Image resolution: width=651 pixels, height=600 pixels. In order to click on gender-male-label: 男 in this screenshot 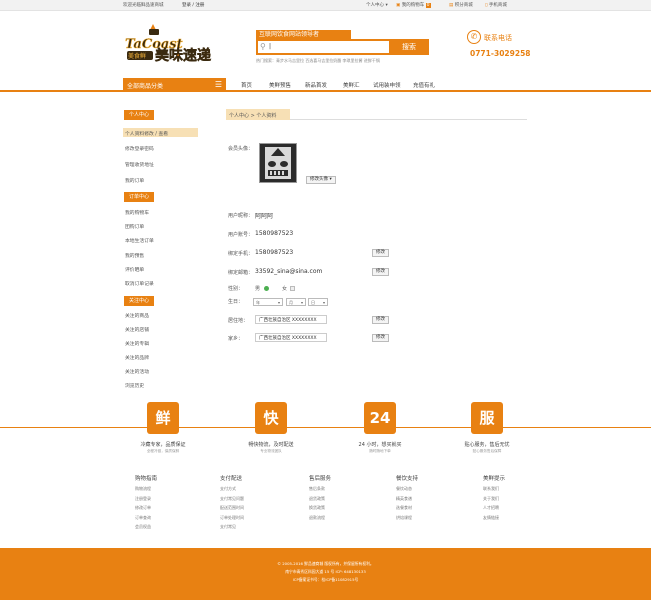, I will do `click(258, 289)`.